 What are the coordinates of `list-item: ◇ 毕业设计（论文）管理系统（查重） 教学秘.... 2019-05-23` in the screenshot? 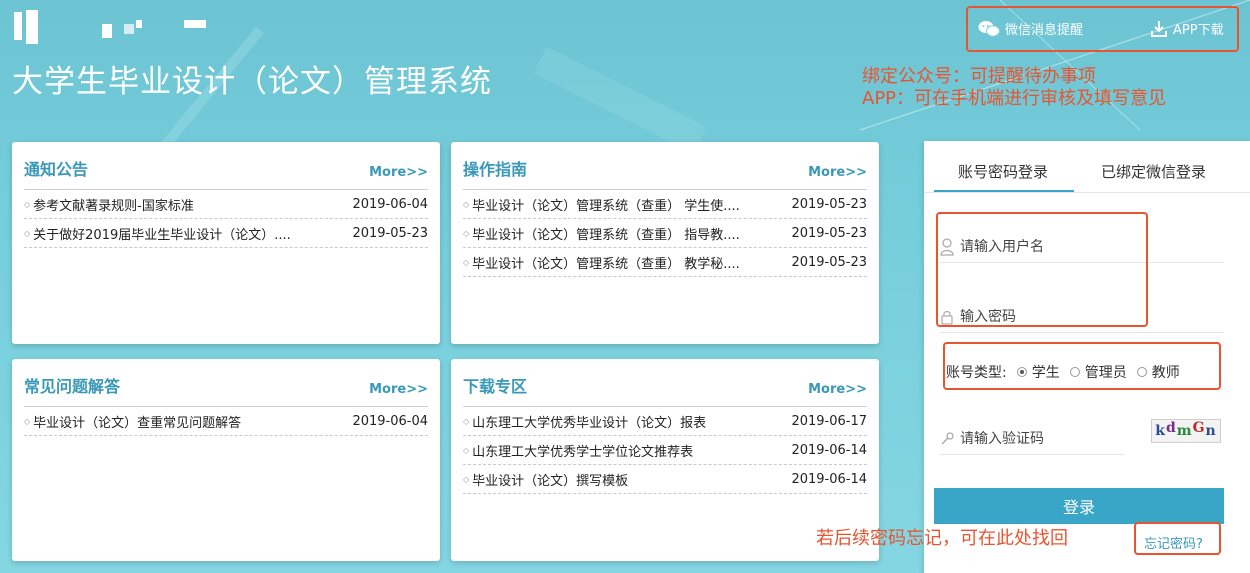 It's located at (665, 262).